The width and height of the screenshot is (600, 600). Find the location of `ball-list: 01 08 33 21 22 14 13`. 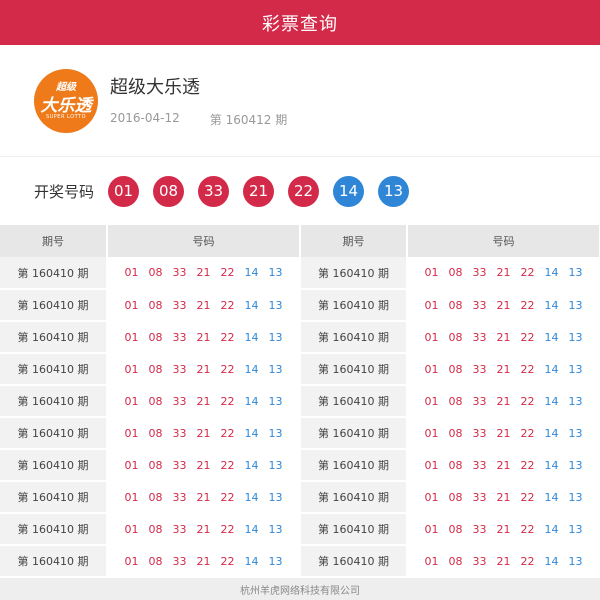

ball-list: 01 08 33 21 22 14 13 is located at coordinates (265, 191).